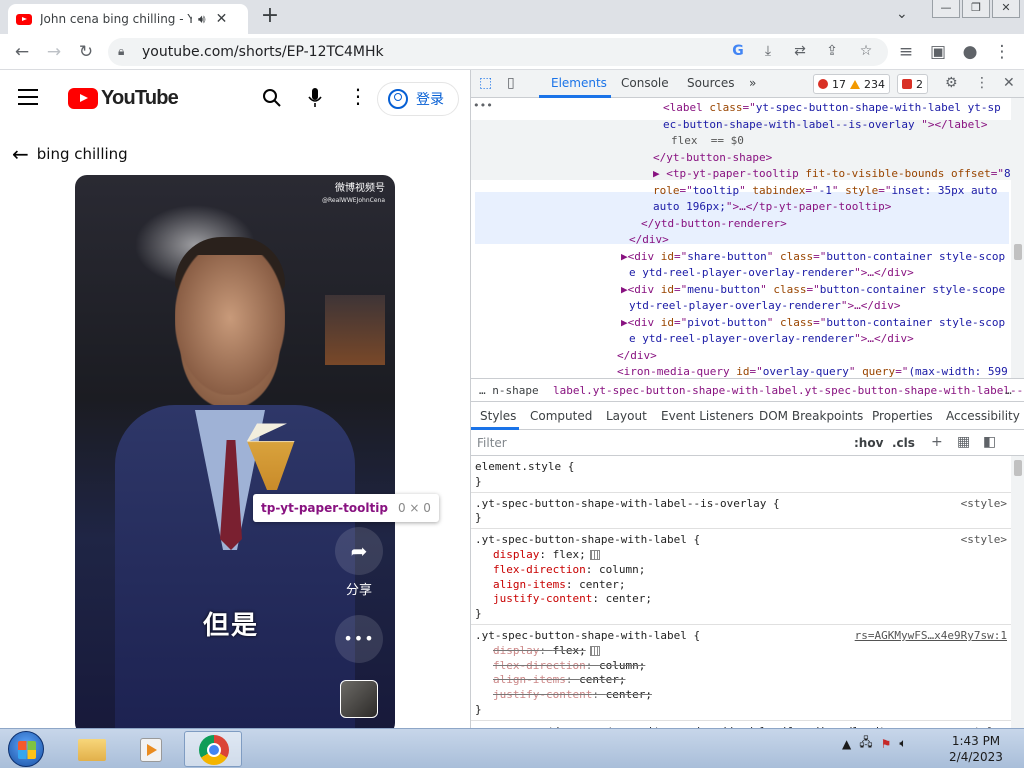 The image size is (1024, 768). Describe the element at coordinates (772, 207) in the screenshot. I see `dom-node-line: auto 196px;">…</tp-yt-paper-tooltip>` at that location.